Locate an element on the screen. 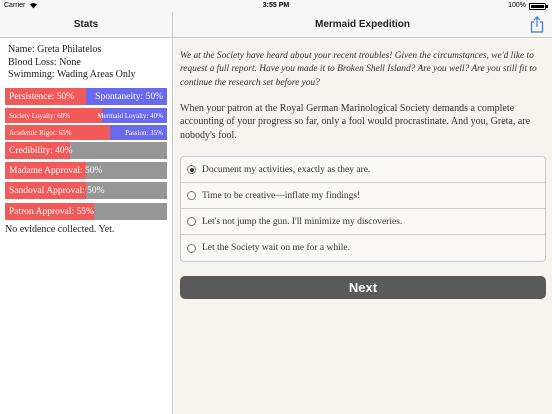 This screenshot has width=552, height=414. stat-blood-loss: Blood Loss: None is located at coordinates (44, 62).